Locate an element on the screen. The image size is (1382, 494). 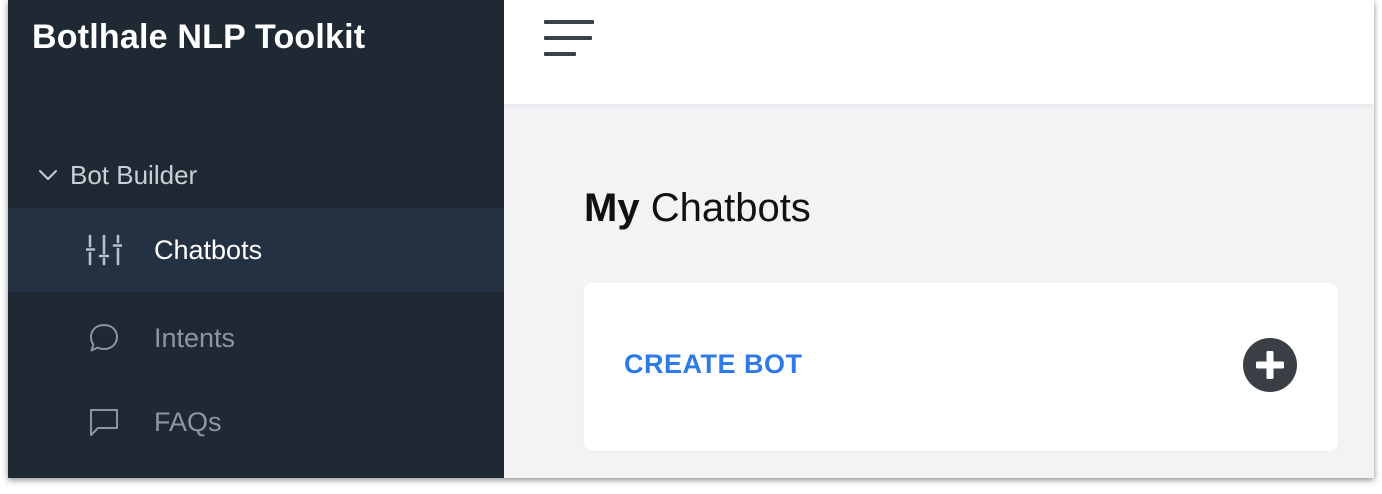
sliders-icon is located at coordinates (104, 250).